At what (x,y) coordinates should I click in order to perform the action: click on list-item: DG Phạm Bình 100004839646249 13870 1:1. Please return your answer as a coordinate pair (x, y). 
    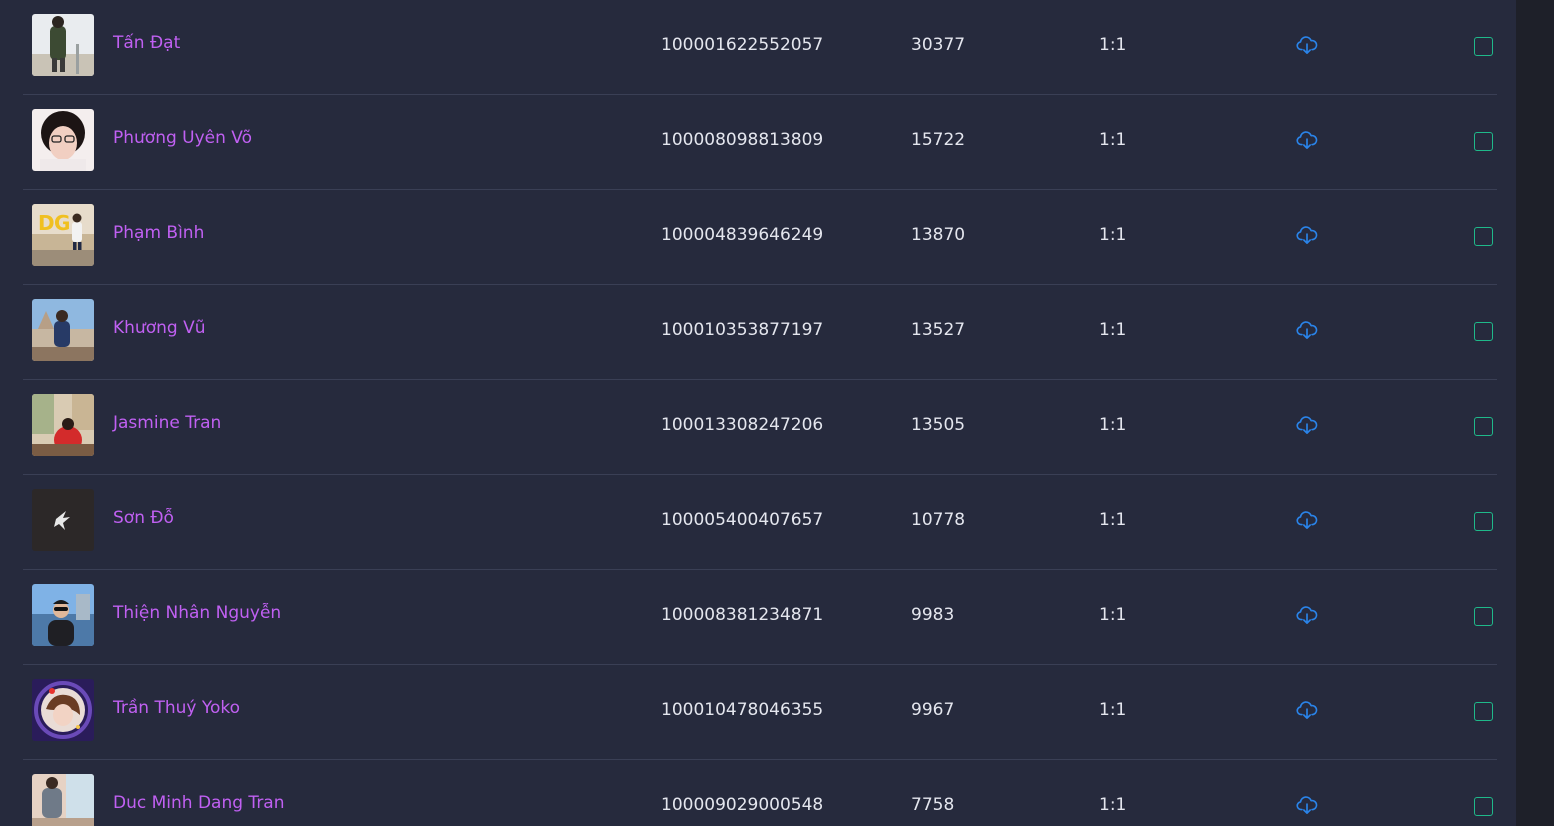
    Looking at the image, I should click on (760, 237).